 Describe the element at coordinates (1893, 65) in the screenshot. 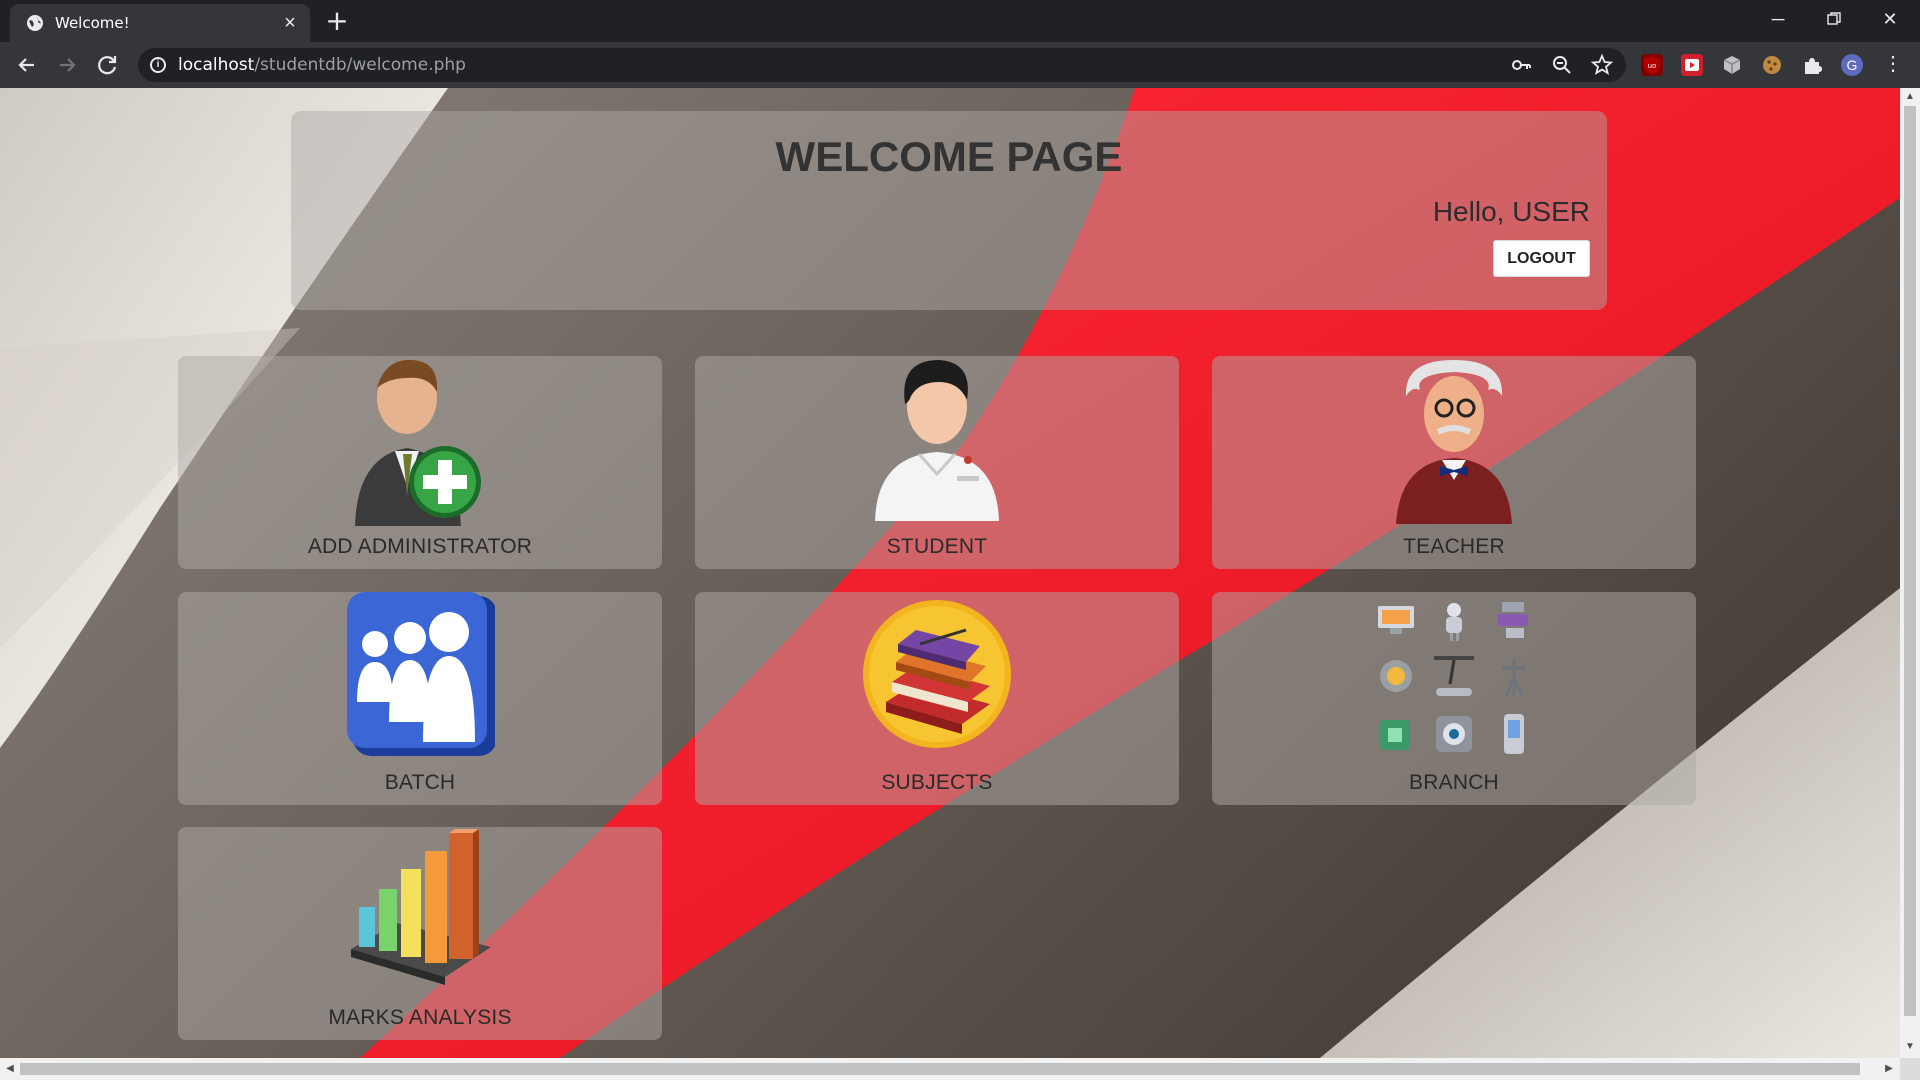

I see `menu-dots-icon: ⋮` at that location.